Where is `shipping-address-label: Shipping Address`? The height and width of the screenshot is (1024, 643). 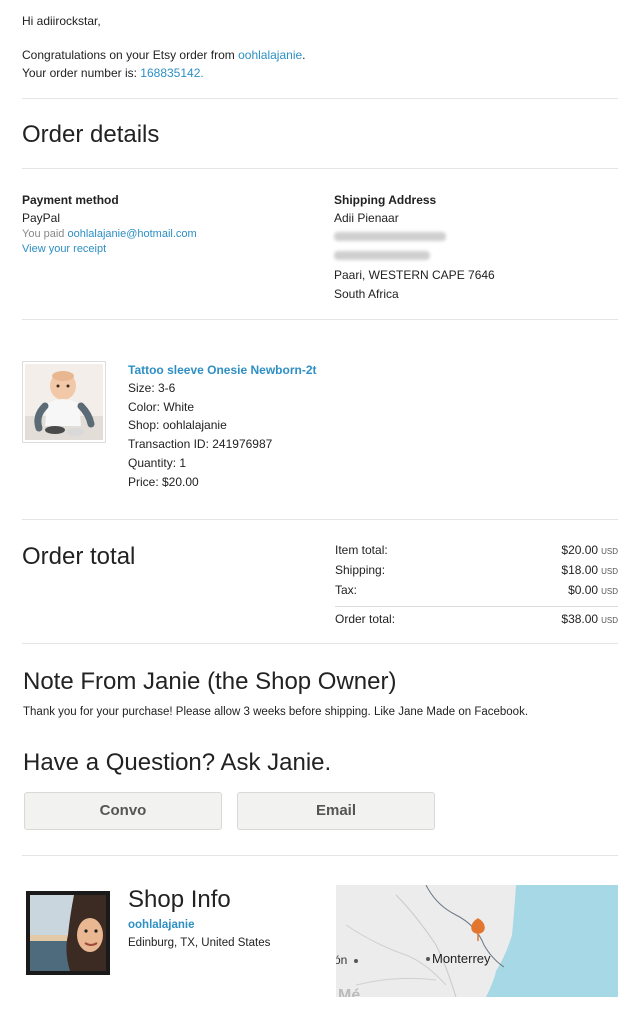
shipping-address-label: Shipping Address is located at coordinates (385, 200).